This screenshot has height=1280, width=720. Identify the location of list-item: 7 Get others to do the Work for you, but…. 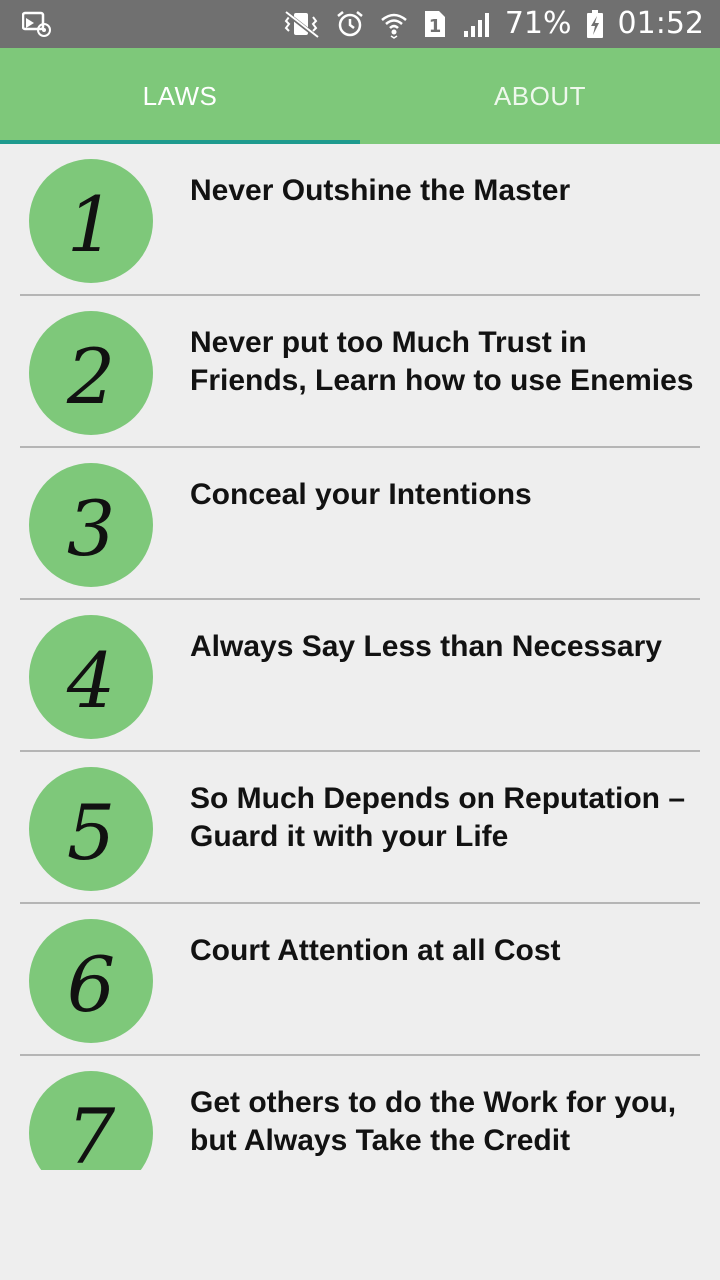
(360, 1113).